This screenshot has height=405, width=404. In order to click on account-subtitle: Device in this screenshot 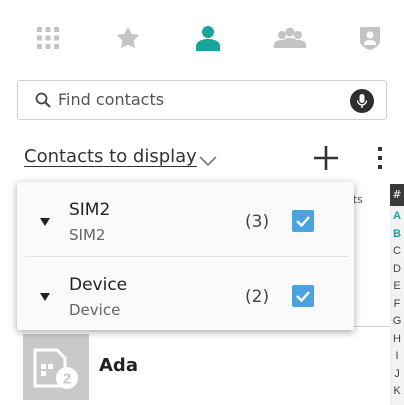, I will do `click(95, 310)`.